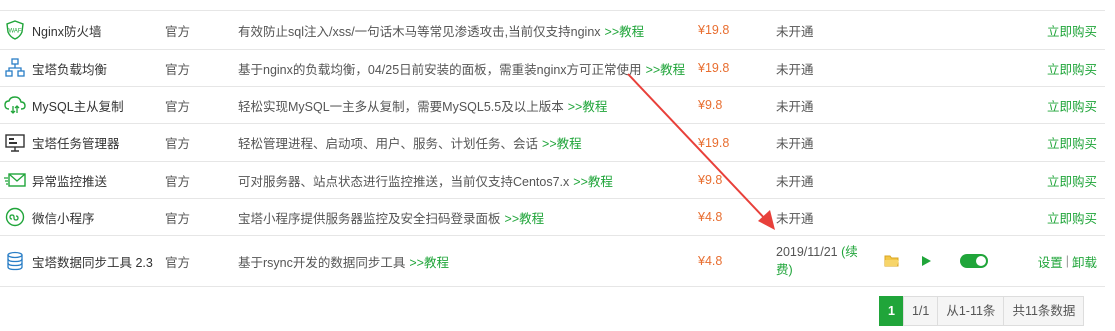  Describe the element at coordinates (891, 311) in the screenshot. I see `page-current: 1` at that location.